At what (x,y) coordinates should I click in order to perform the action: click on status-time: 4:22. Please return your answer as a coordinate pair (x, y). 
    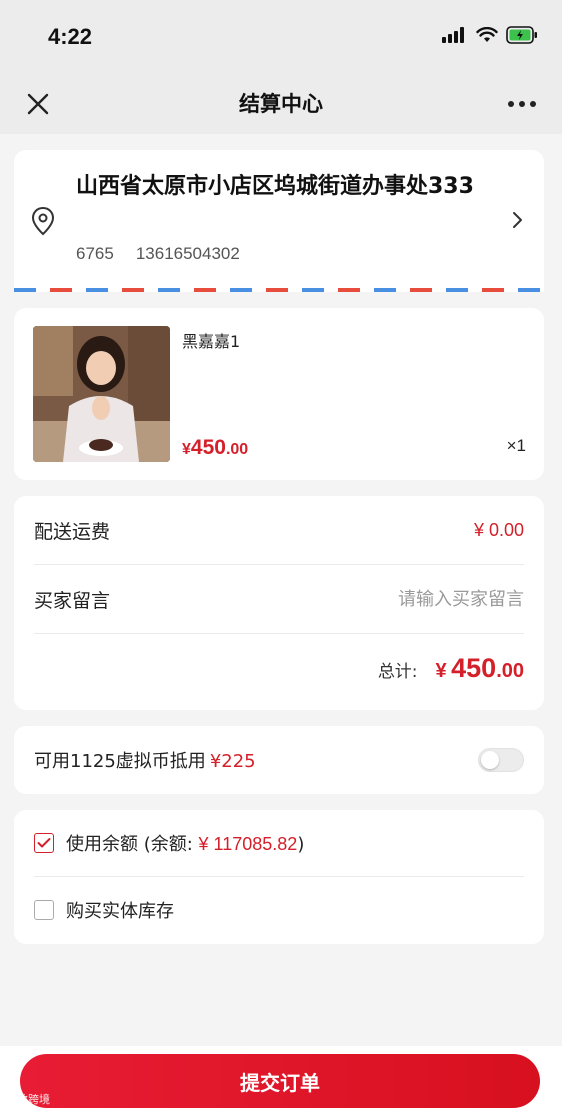
    Looking at the image, I should click on (70, 36).